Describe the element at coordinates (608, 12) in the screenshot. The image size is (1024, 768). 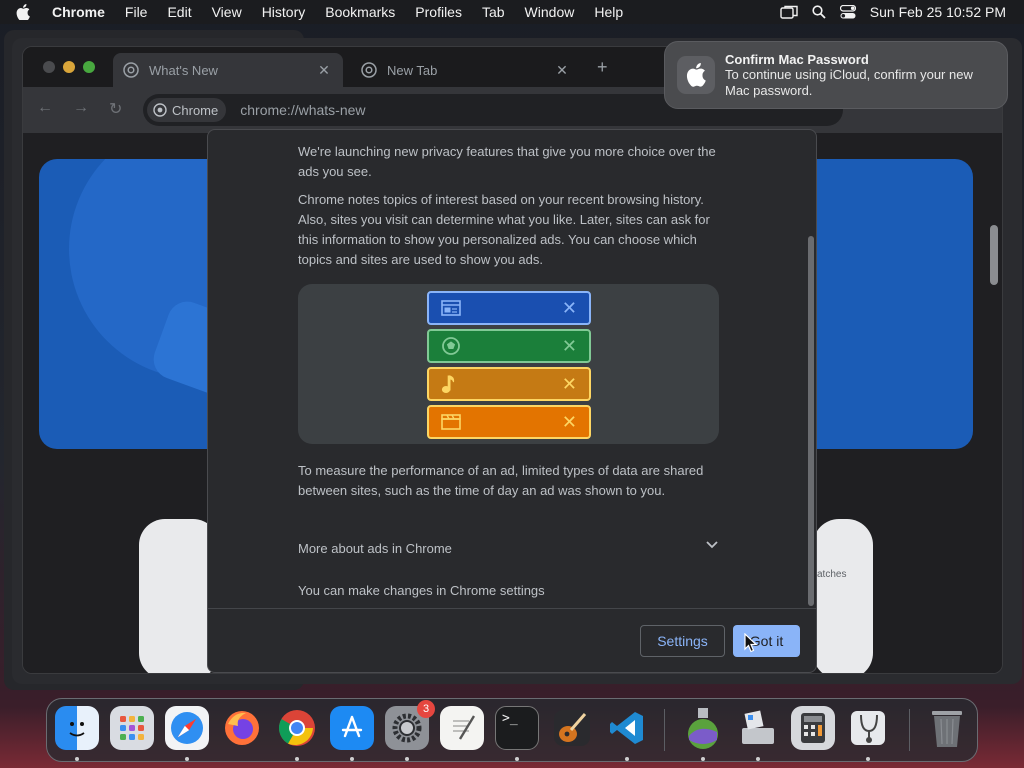
I see `menu-help: Help` at that location.